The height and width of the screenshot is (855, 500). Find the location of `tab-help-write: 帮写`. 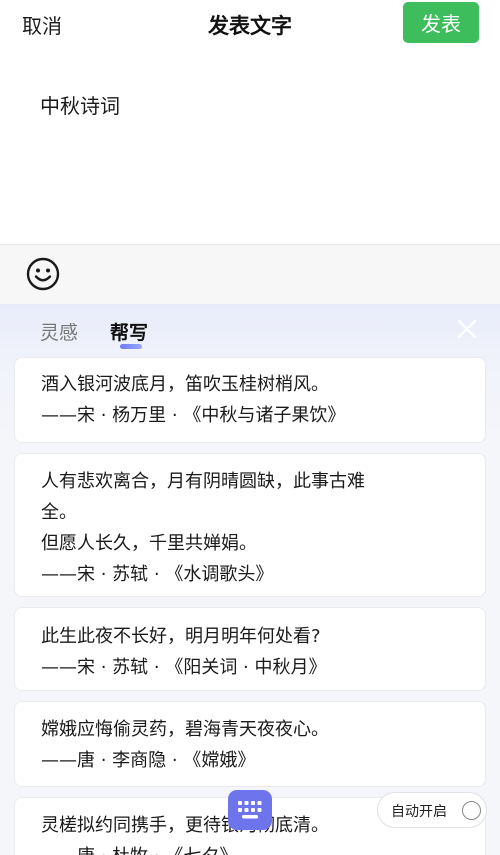

tab-help-write: 帮写 is located at coordinates (129, 331).